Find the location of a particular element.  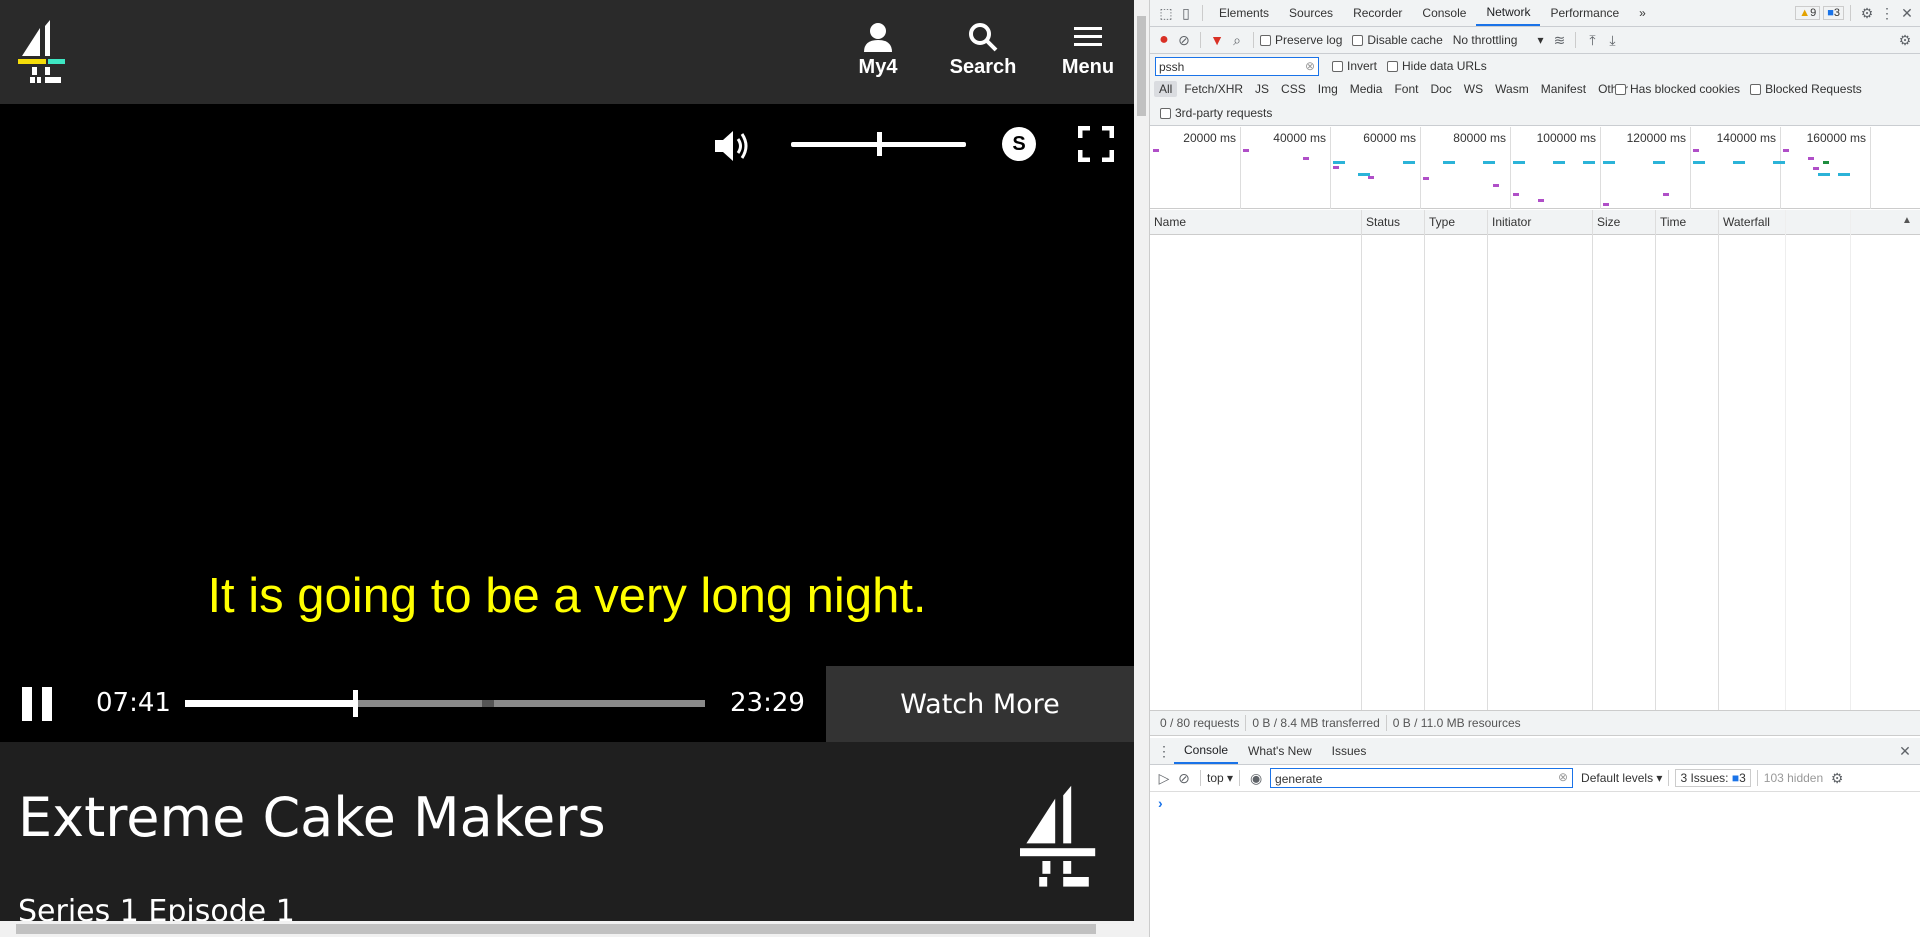

close-drawer-icon: ✕ is located at coordinates (1905, 751).